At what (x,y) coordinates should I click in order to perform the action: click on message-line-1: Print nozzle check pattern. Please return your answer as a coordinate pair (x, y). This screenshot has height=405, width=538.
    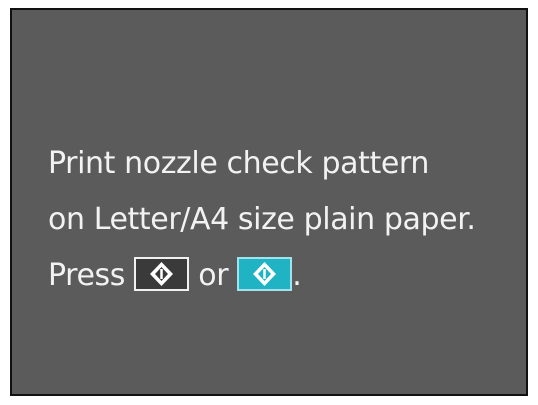
    Looking at the image, I should click on (238, 163).